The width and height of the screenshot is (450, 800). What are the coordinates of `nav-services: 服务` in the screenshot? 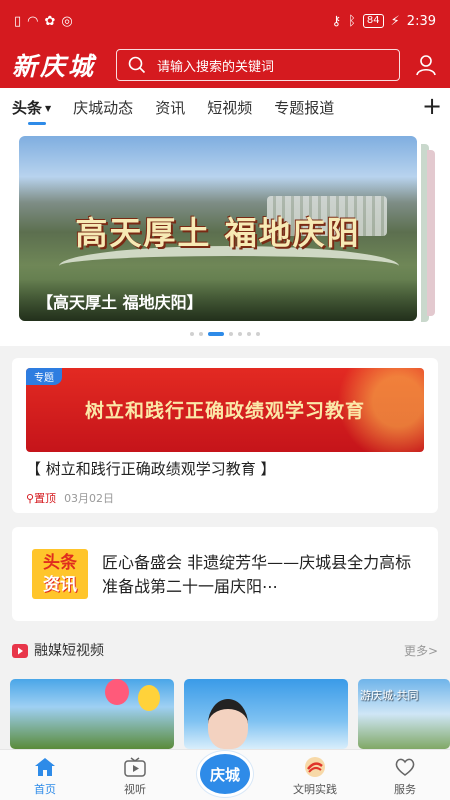 It's located at (405, 775).